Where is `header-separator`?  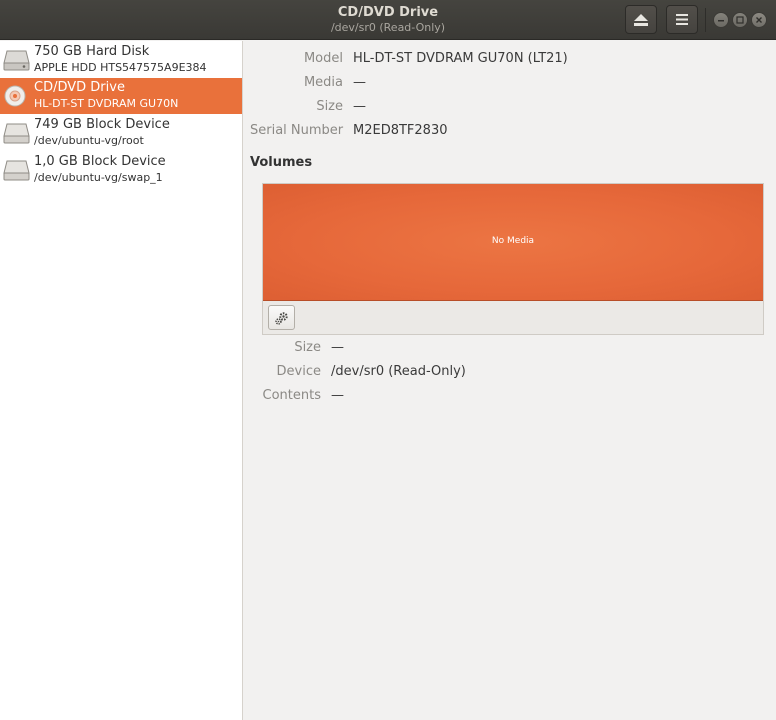
header-separator is located at coordinates (705, 20).